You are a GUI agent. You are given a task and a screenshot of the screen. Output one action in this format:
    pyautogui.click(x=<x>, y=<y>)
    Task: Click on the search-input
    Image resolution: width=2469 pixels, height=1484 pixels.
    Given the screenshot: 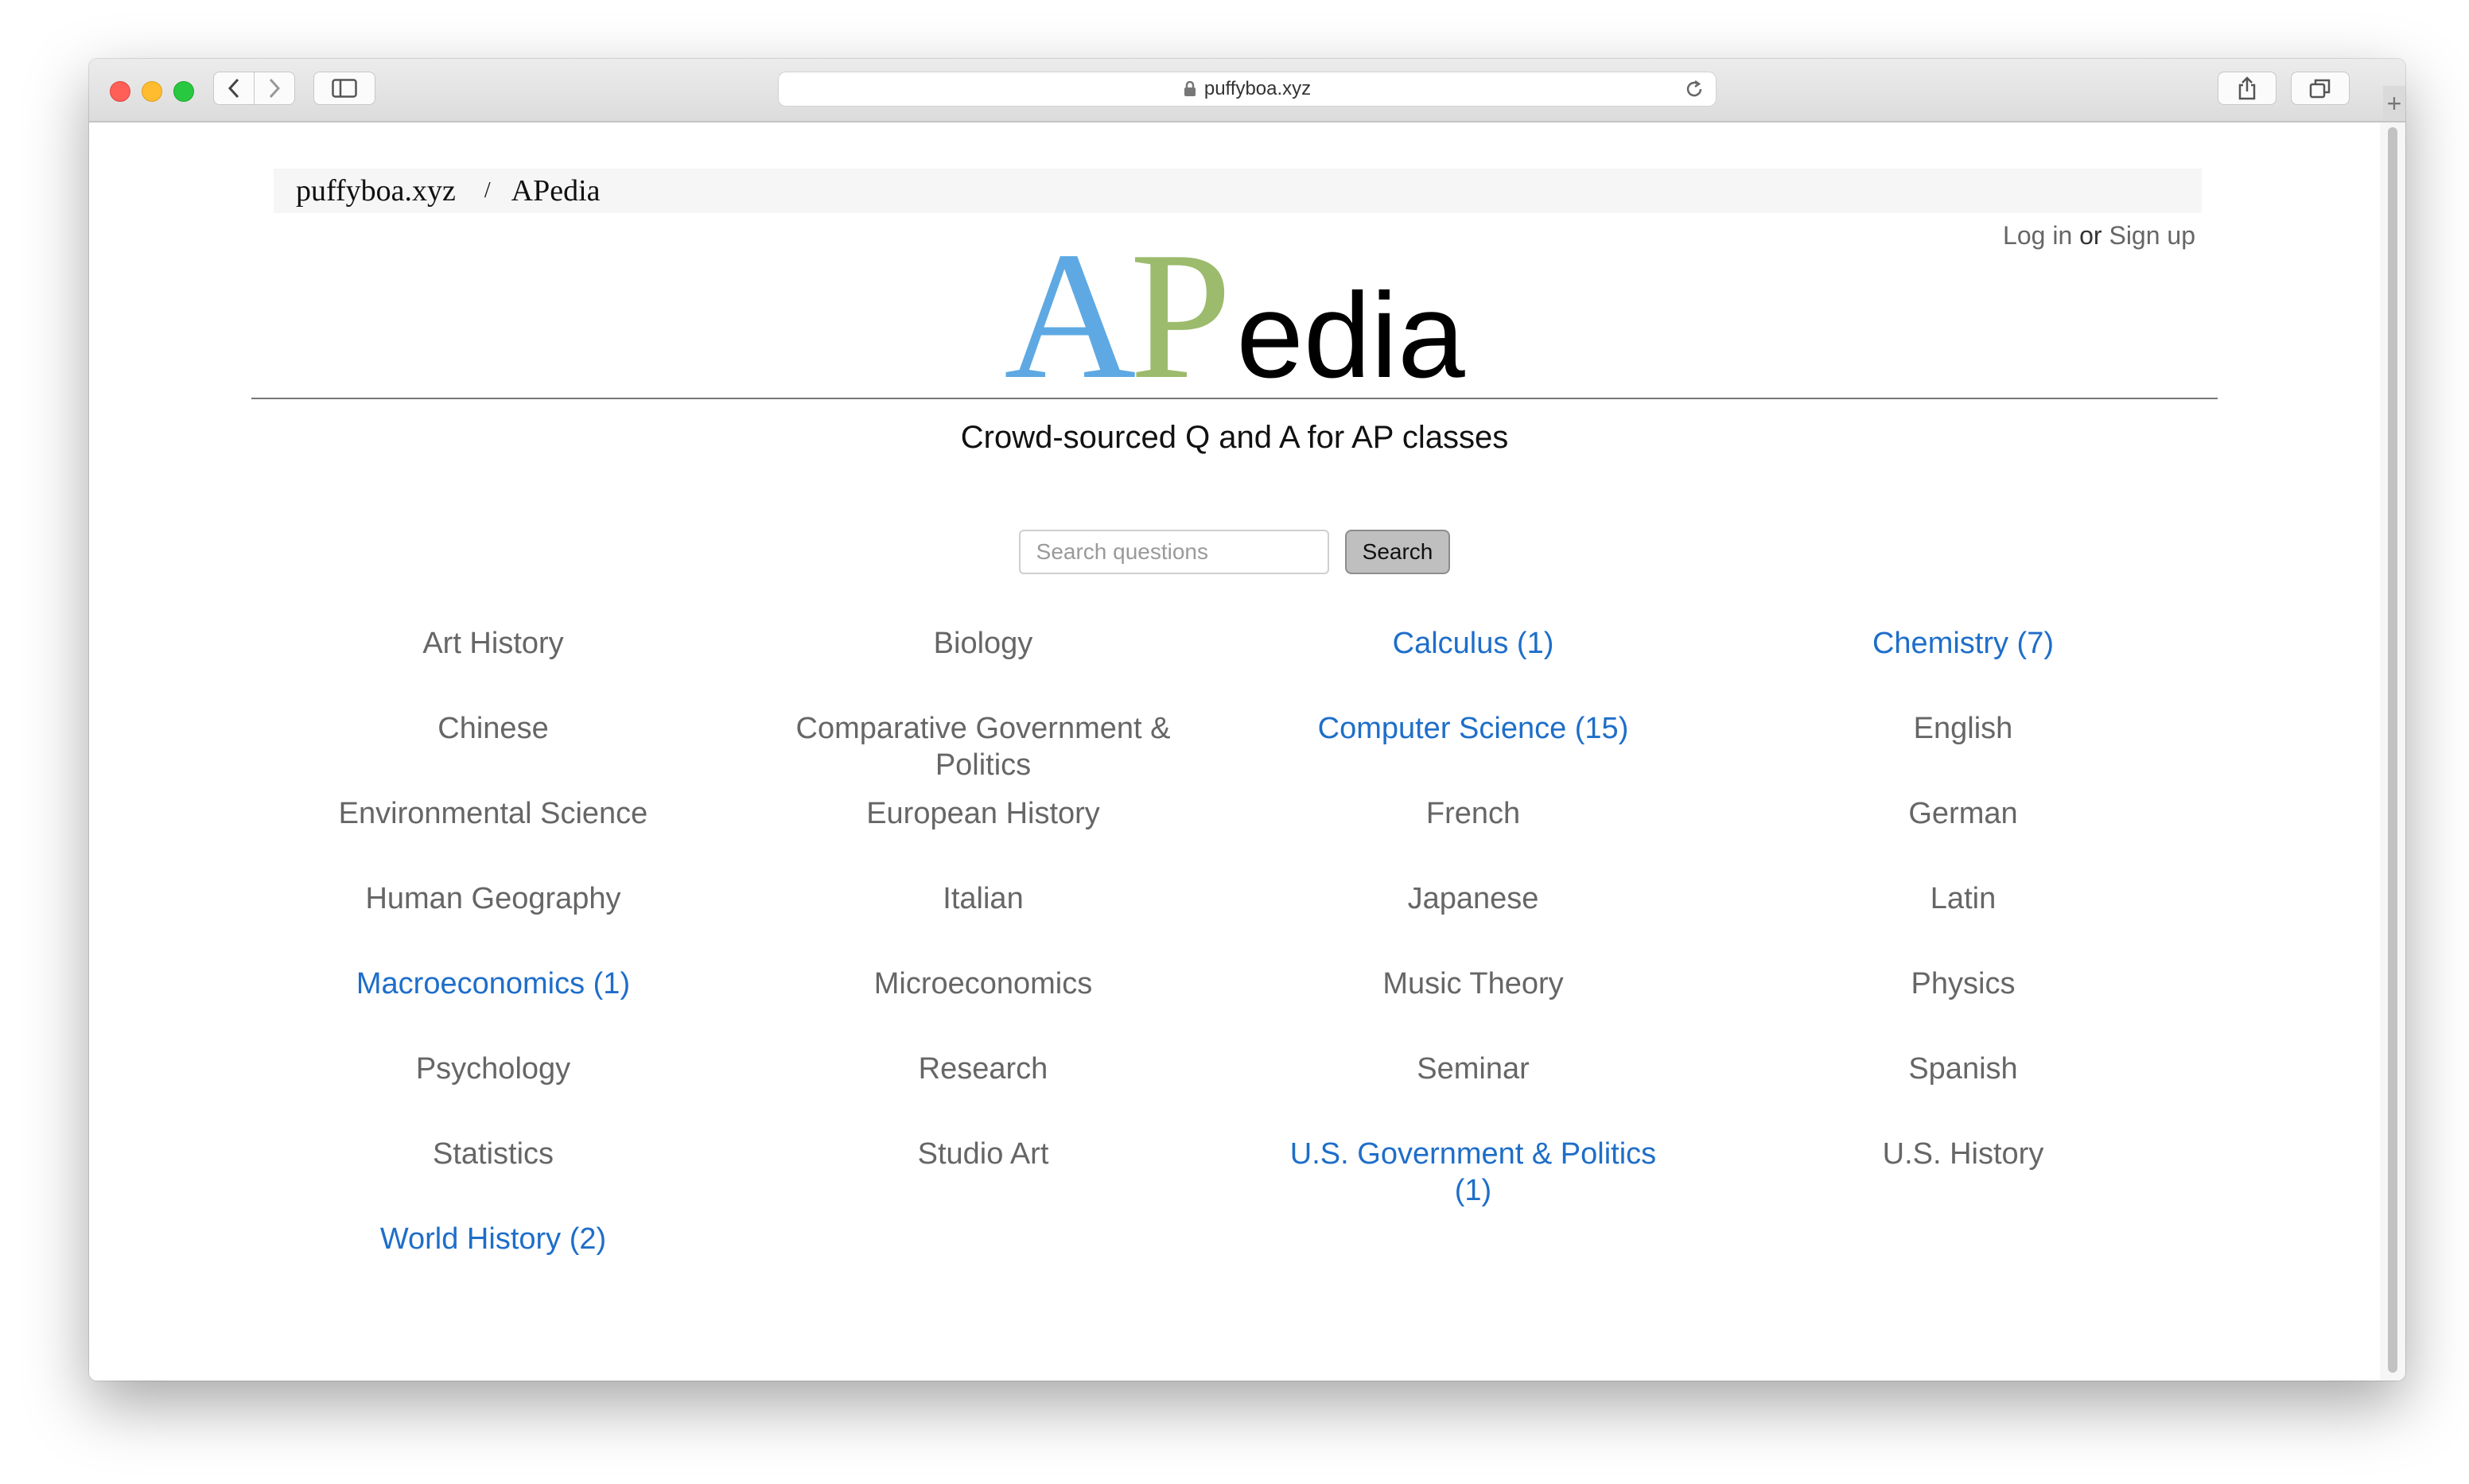 What is the action you would take?
    pyautogui.click(x=1173, y=552)
    